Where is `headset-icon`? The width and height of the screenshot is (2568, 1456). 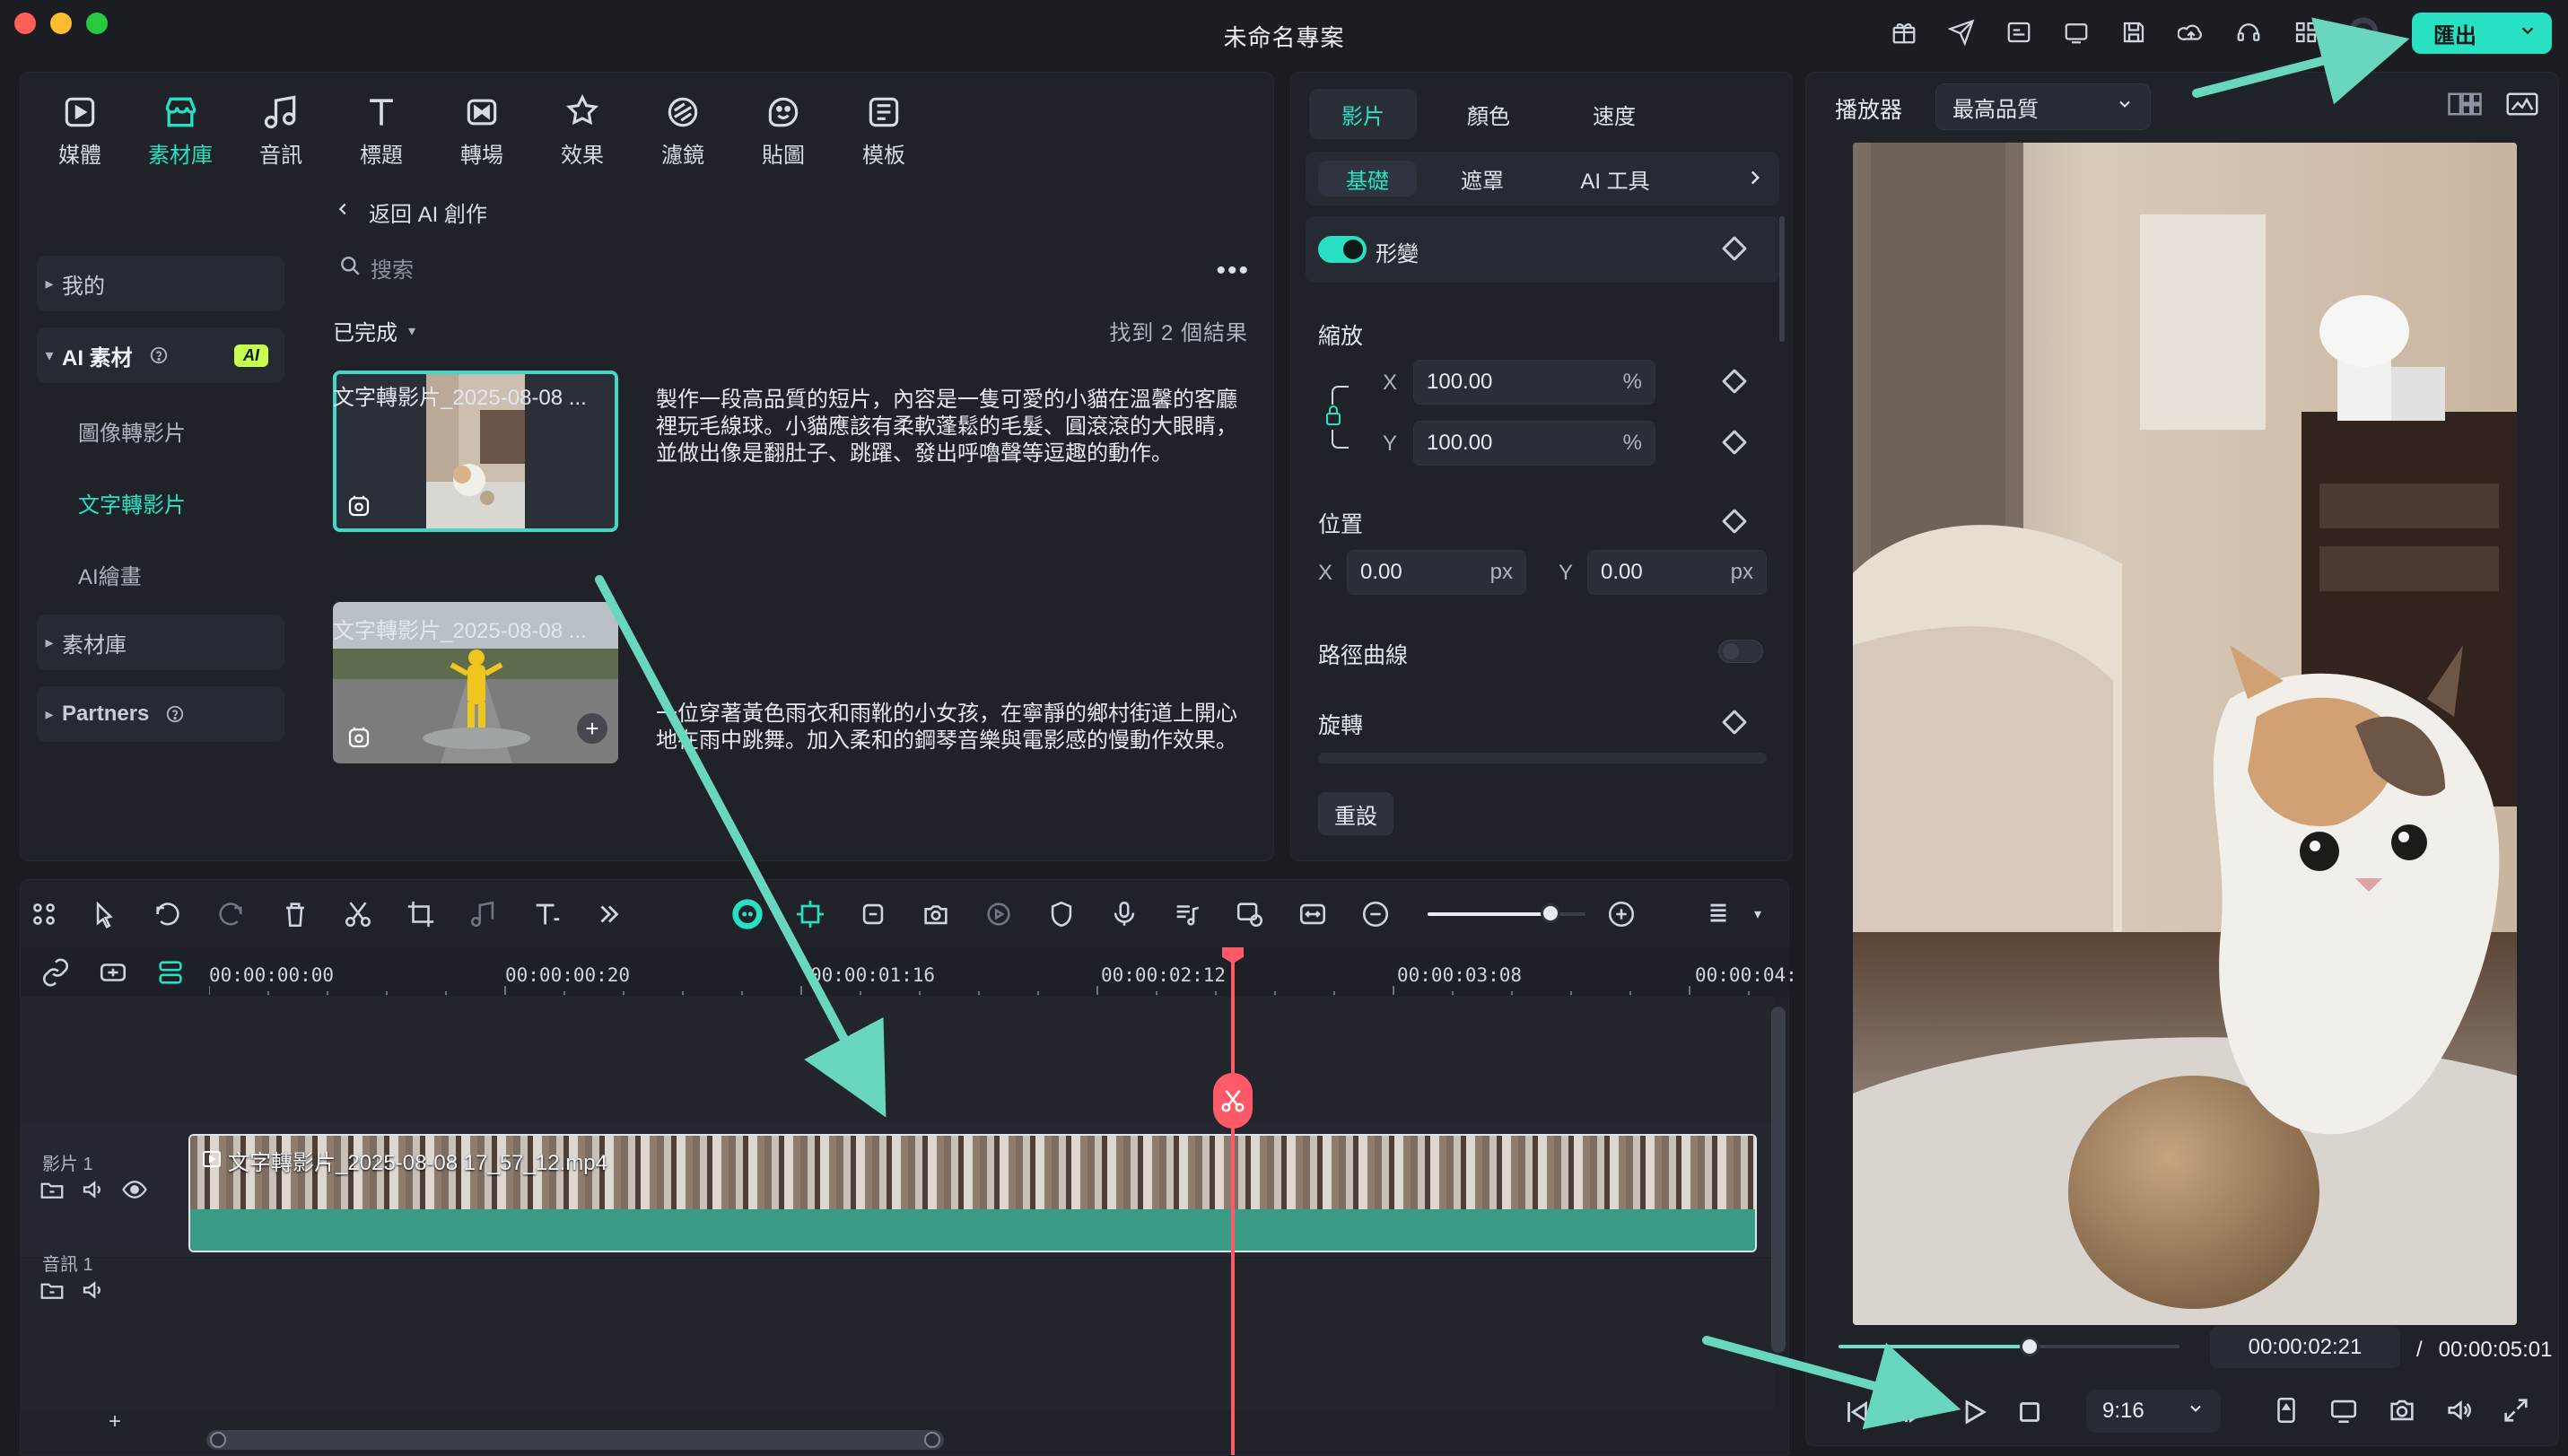 headset-icon is located at coordinates (2248, 32).